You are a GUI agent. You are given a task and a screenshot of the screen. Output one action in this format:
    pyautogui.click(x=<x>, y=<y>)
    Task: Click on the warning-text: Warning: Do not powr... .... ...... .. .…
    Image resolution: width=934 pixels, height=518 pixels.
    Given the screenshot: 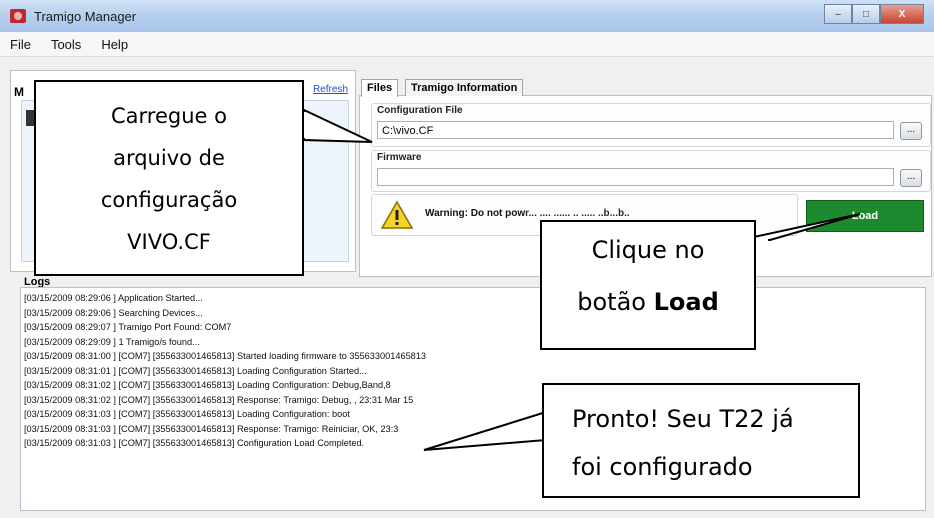 What is the action you would take?
    pyautogui.click(x=527, y=213)
    